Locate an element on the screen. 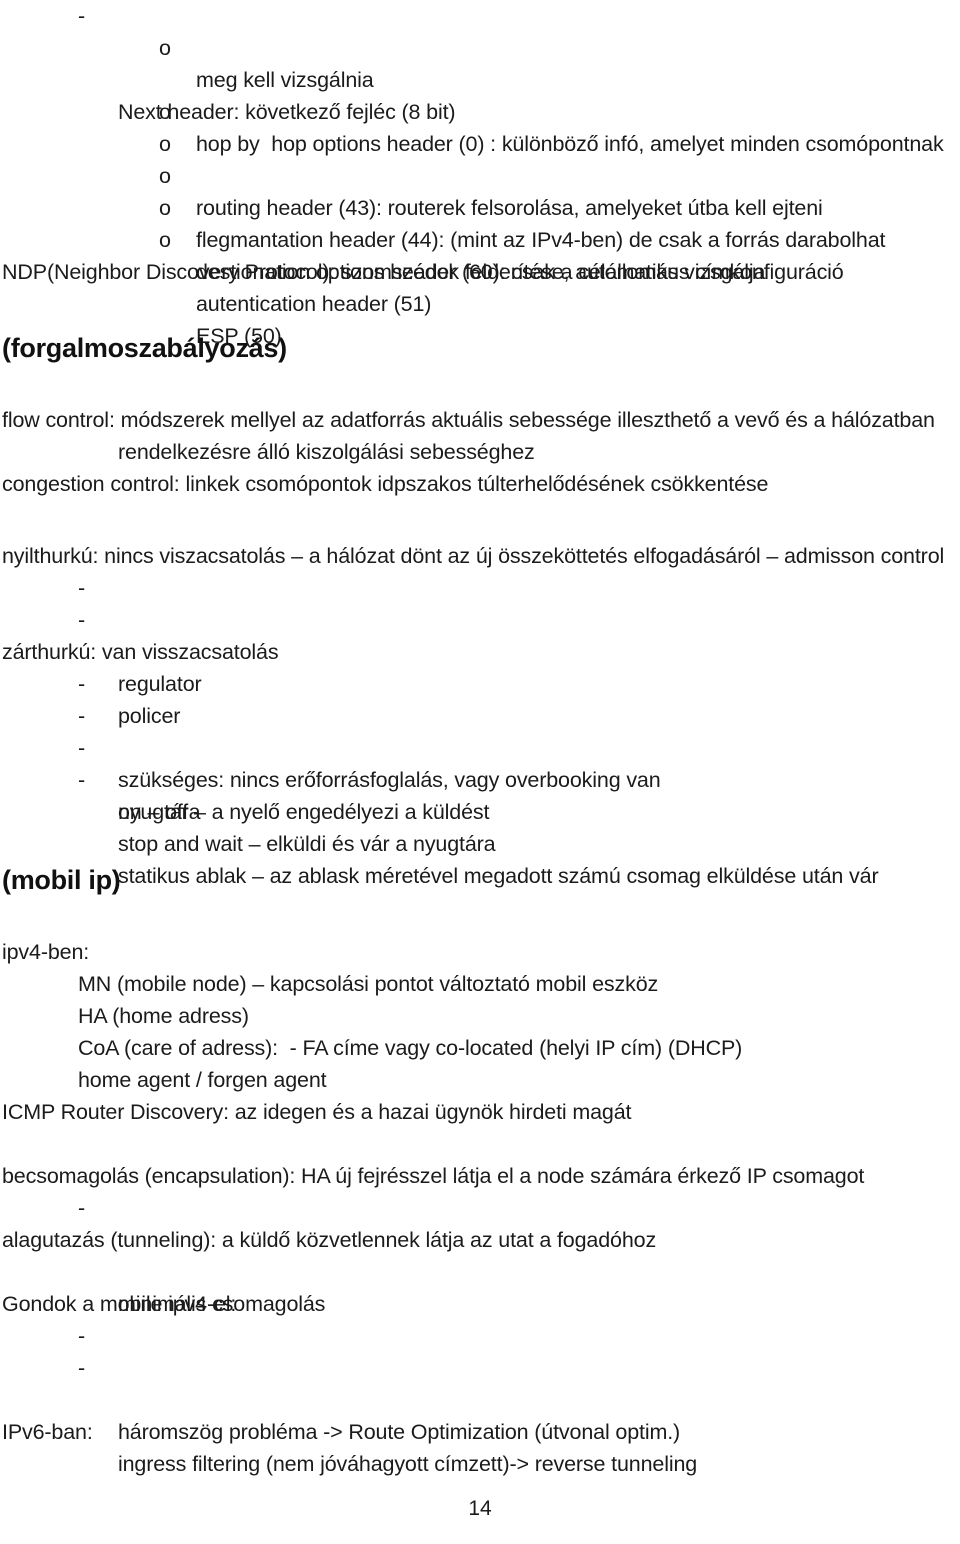 The width and height of the screenshot is (960, 1544). section-heading-traffic-control: (forgalmoszabályozás) is located at coordinates (144, 348).